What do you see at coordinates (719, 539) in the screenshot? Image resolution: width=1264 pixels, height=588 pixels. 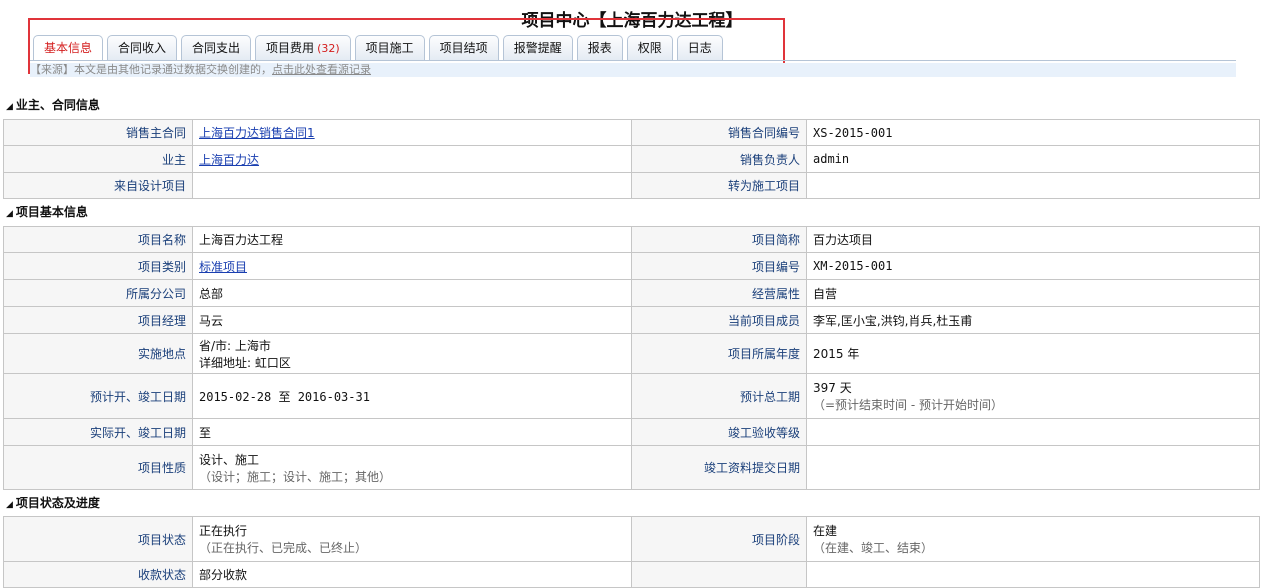 I see `field-label: 项目阶段` at bounding box center [719, 539].